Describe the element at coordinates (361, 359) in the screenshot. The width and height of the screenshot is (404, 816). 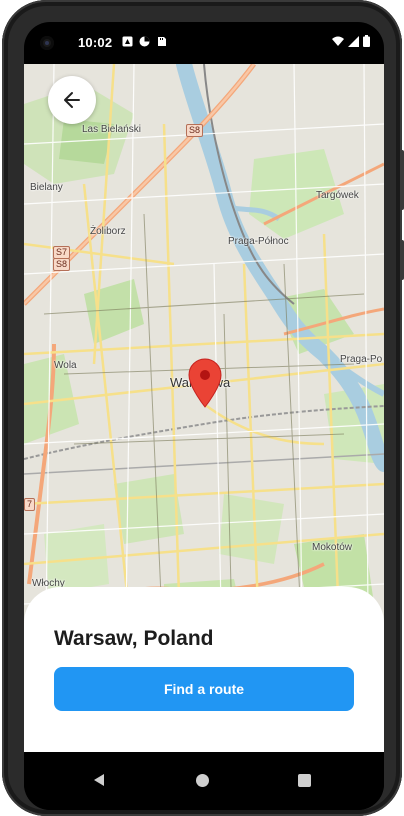
I see `map-label-praga-poludnie: Praga-Po` at that location.